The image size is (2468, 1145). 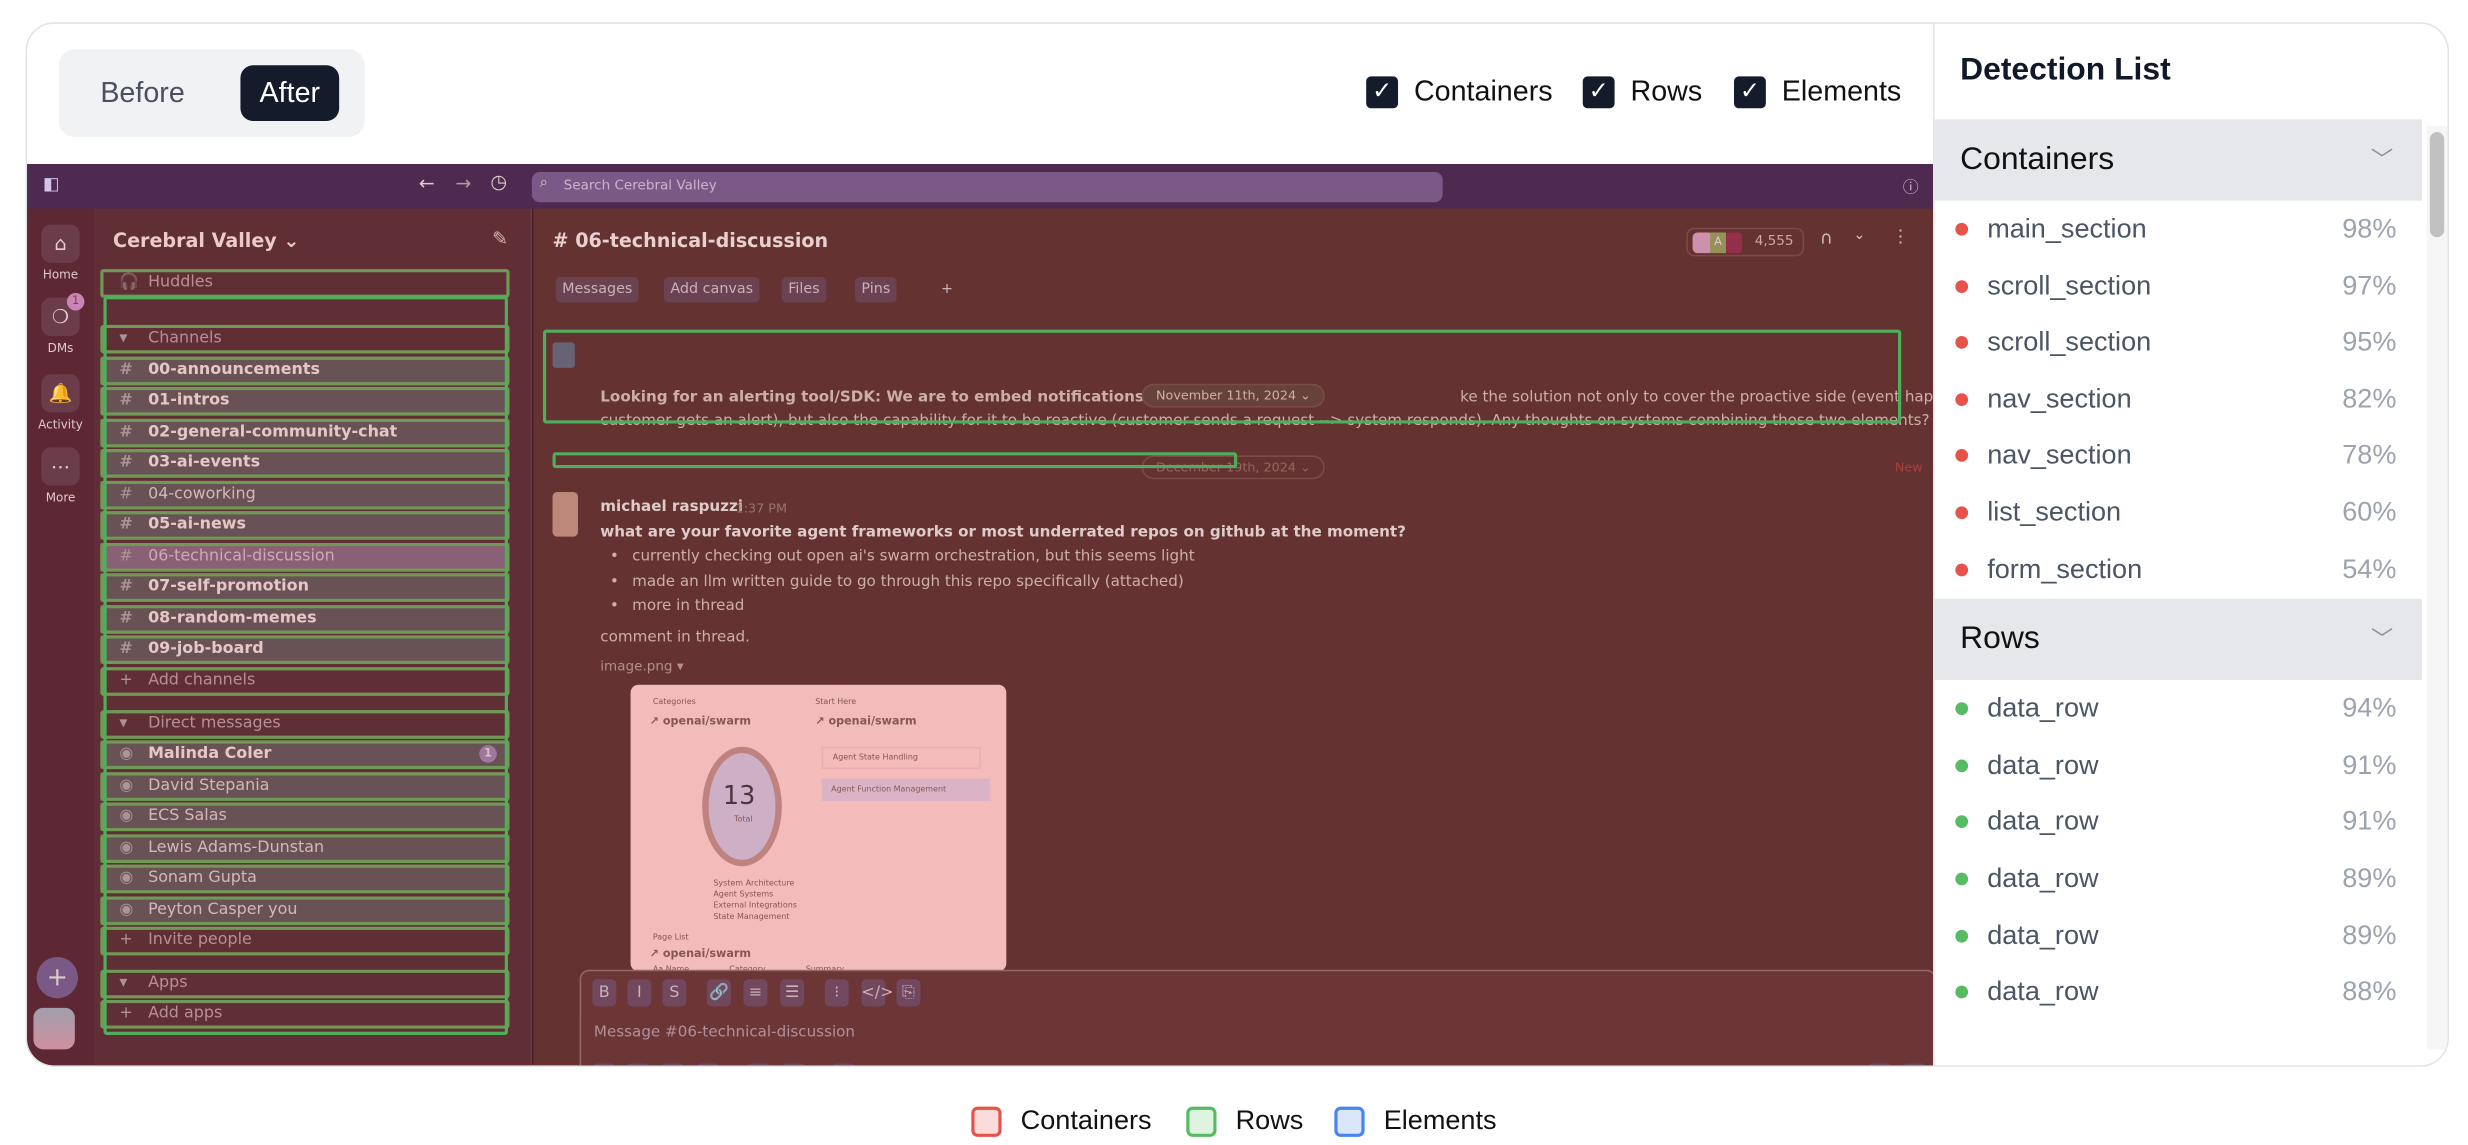 What do you see at coordinates (2437, 185) in the screenshot?
I see `scrollbar-thumb` at bounding box center [2437, 185].